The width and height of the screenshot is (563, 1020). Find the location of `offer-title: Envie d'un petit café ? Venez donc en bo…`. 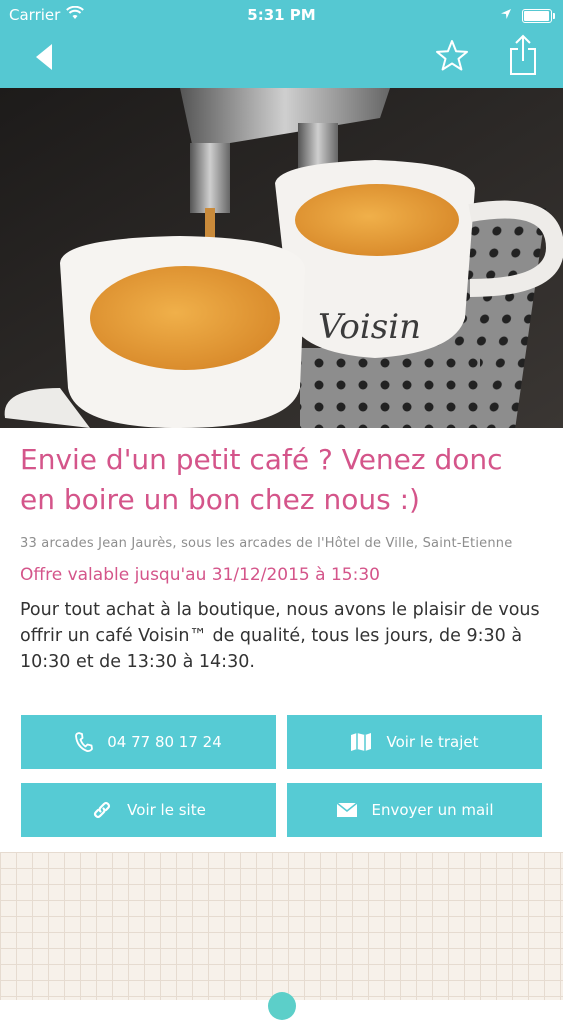

offer-title: Envie d'un petit café ? Venez donc en bo… is located at coordinates (261, 479).